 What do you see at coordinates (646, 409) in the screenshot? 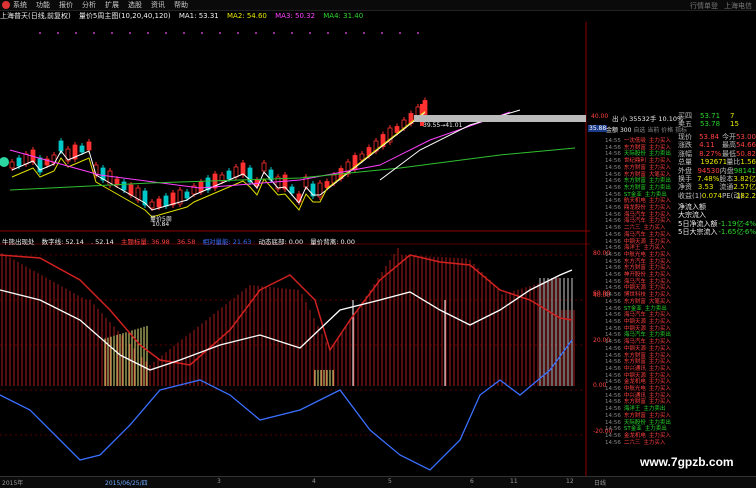
I see `trade-row: 14:56 海洋王 主力卖出` at bounding box center [646, 409].